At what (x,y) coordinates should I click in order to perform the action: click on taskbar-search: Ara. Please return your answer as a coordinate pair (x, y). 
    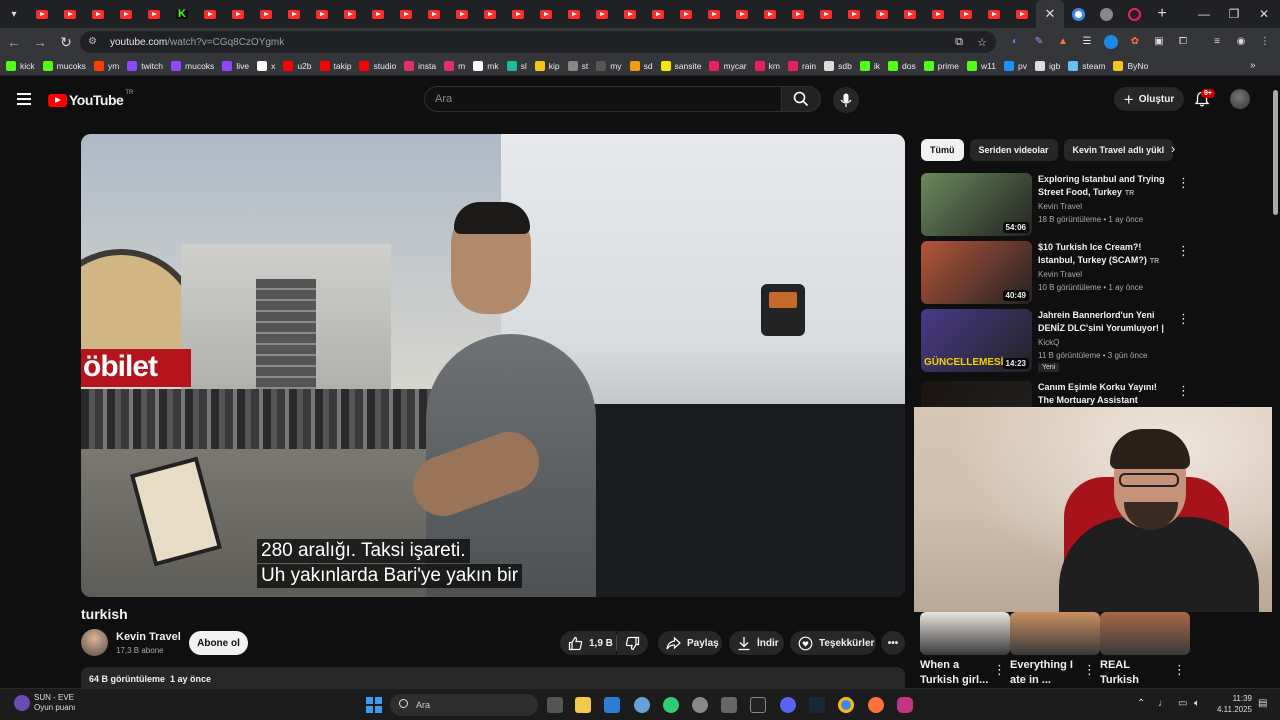
    Looking at the image, I should click on (464, 705).